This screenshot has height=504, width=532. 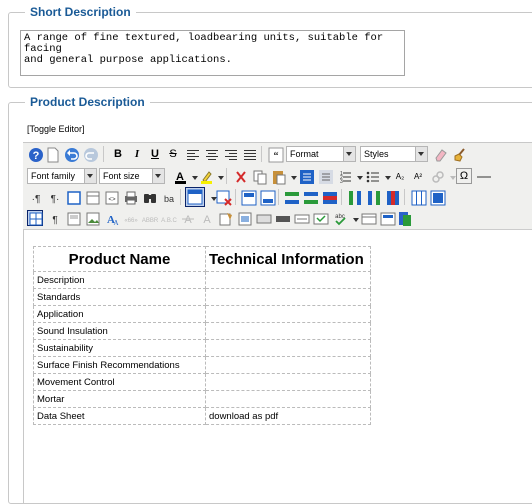 I want to click on citation-icon: «66», so click(x=130, y=218).